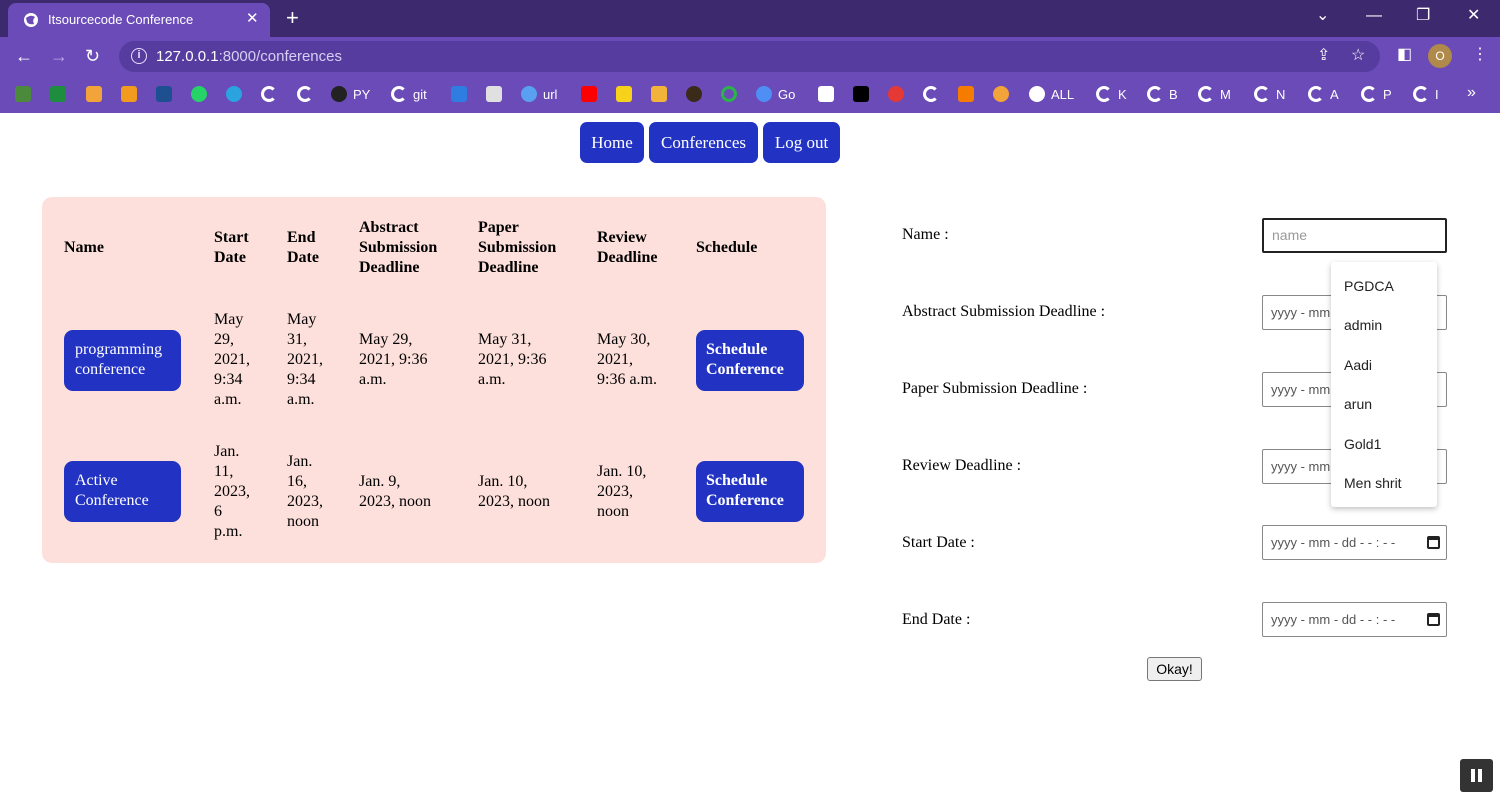 The height and width of the screenshot is (799, 1500). What do you see at coordinates (1323, 94) in the screenshot?
I see `bookmark-item: A` at bounding box center [1323, 94].